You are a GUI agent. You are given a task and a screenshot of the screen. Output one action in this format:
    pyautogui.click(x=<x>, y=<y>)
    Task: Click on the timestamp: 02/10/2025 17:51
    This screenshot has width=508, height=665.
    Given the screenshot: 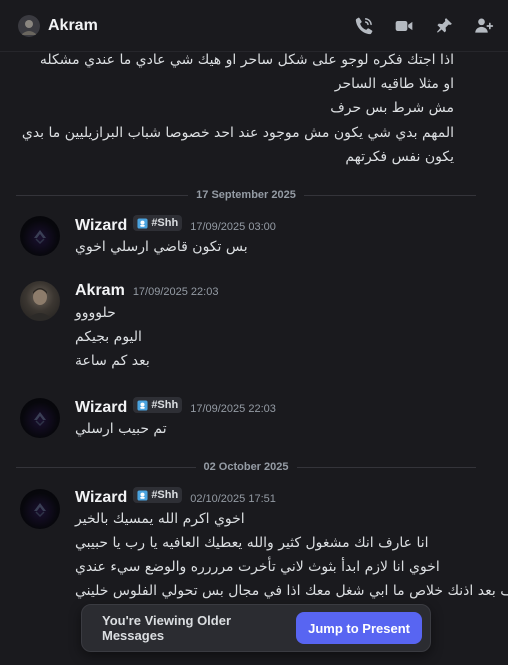 What is the action you would take?
    pyautogui.click(x=233, y=499)
    